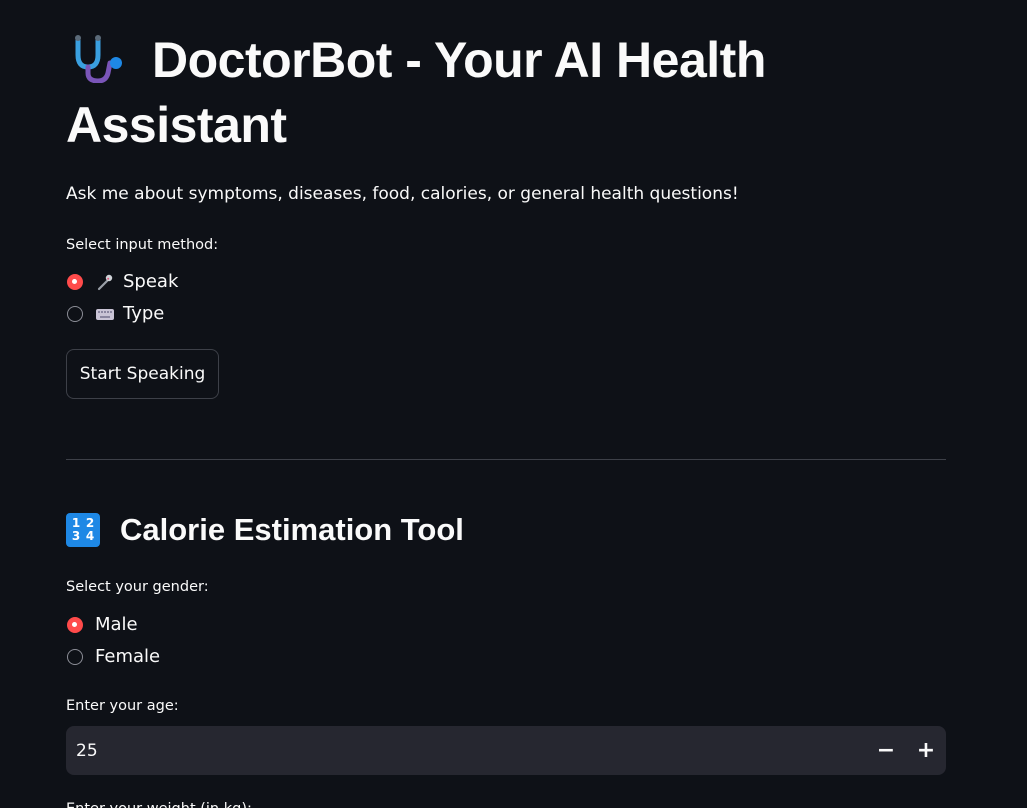 This screenshot has width=1027, height=808. Describe the element at coordinates (151, 281) in the screenshot. I see `radio-label-speak: Speak` at that location.